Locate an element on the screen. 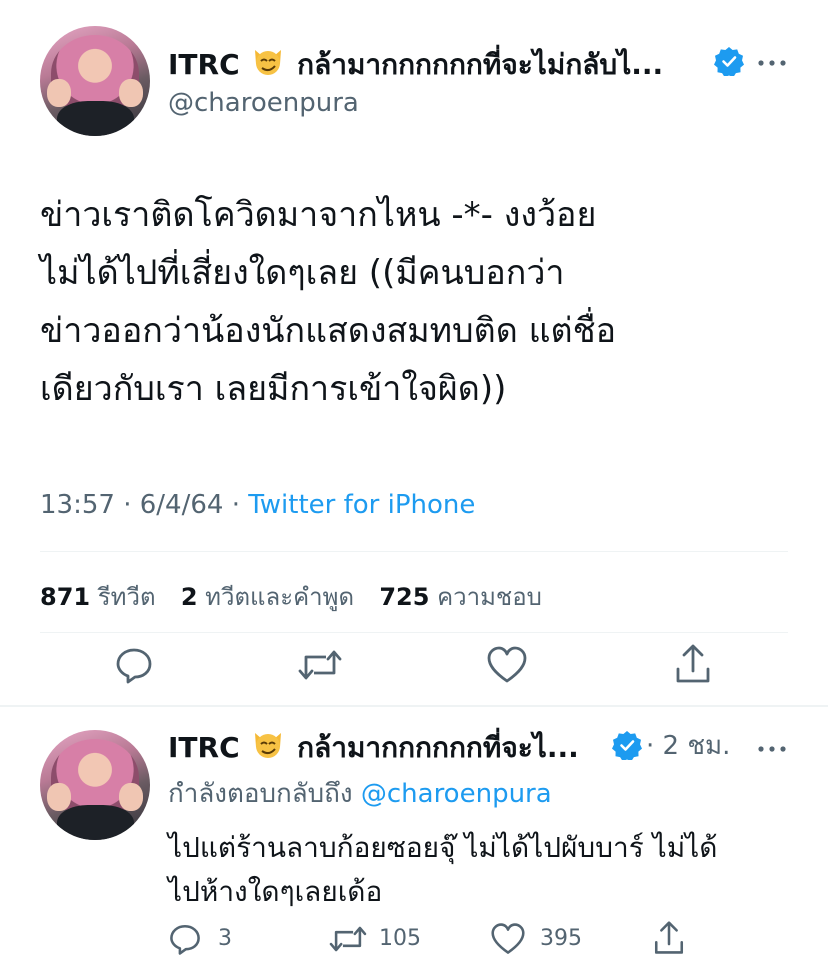 This screenshot has width=828, height=974. tweet-text-line: เดียวกับเรา เลยมีการเข้าใจผิด)) is located at coordinates (273, 389).